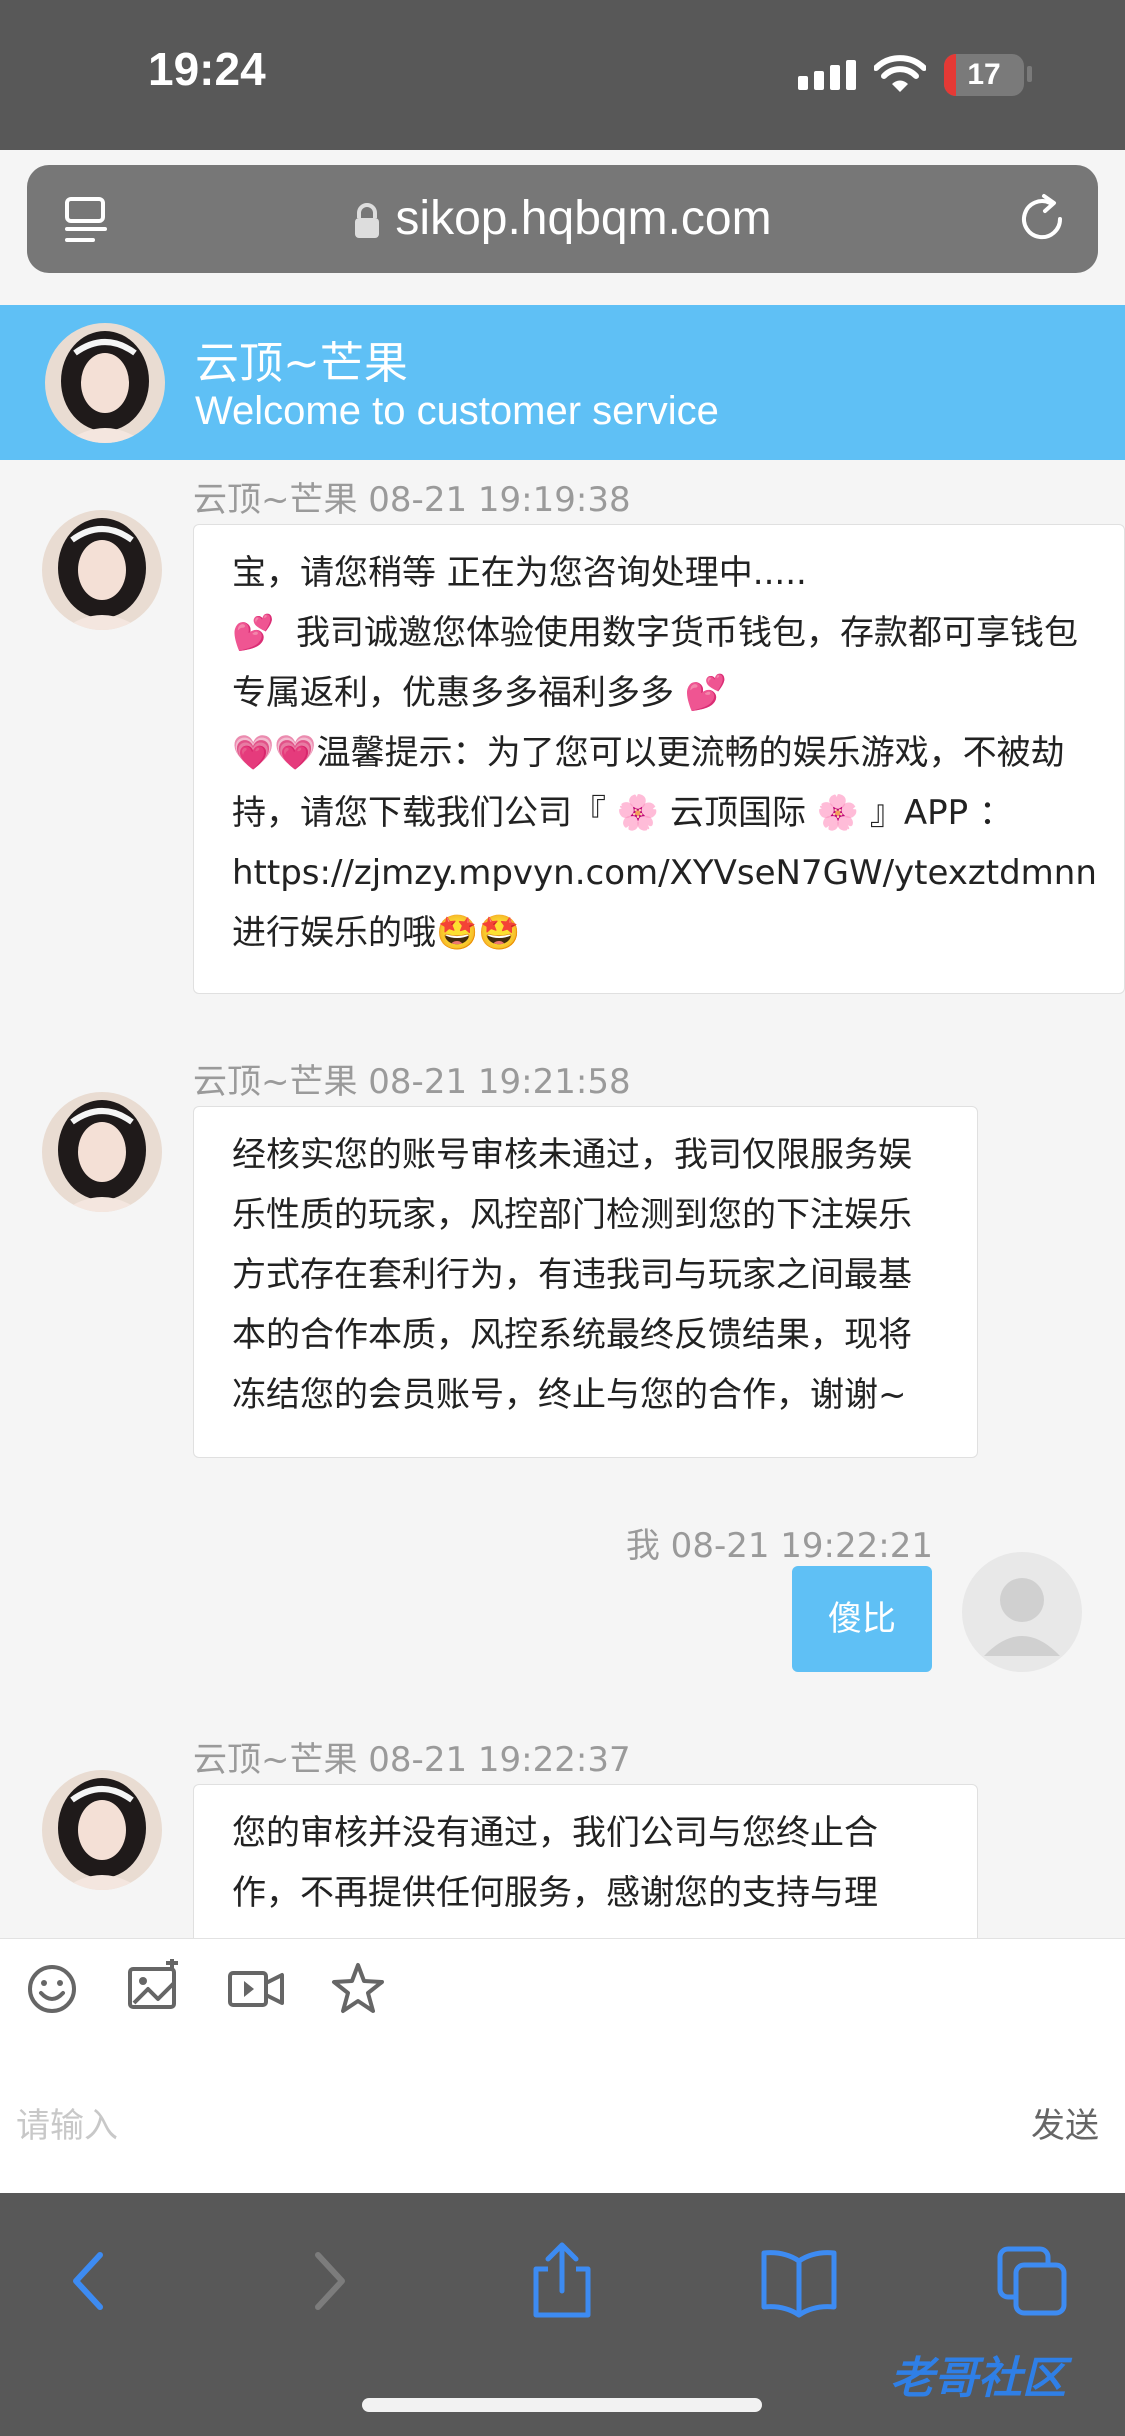  I want to click on url-text: sikop.hqbqm.com, so click(583, 218).